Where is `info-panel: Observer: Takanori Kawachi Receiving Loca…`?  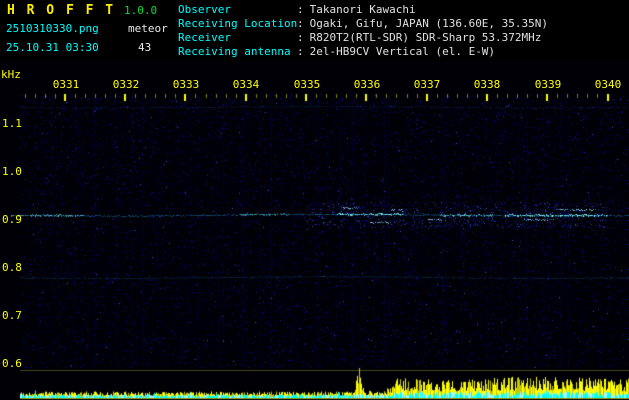
info-panel: Observer: Takanori Kawachi Receiving Loca… is located at coordinates (363, 31).